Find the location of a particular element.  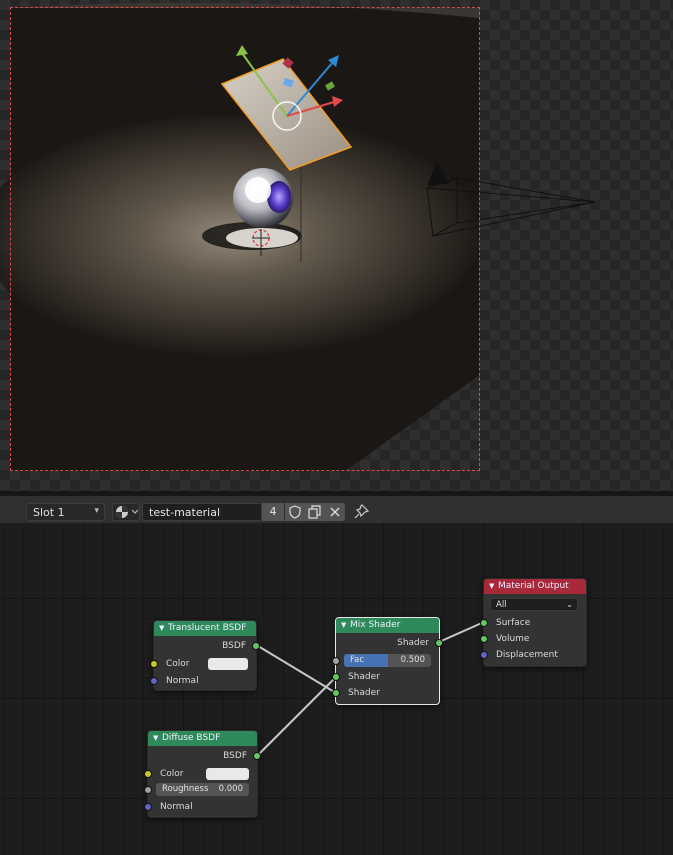

roughness-input-row: Roughness 0.000 is located at coordinates (200, 790).